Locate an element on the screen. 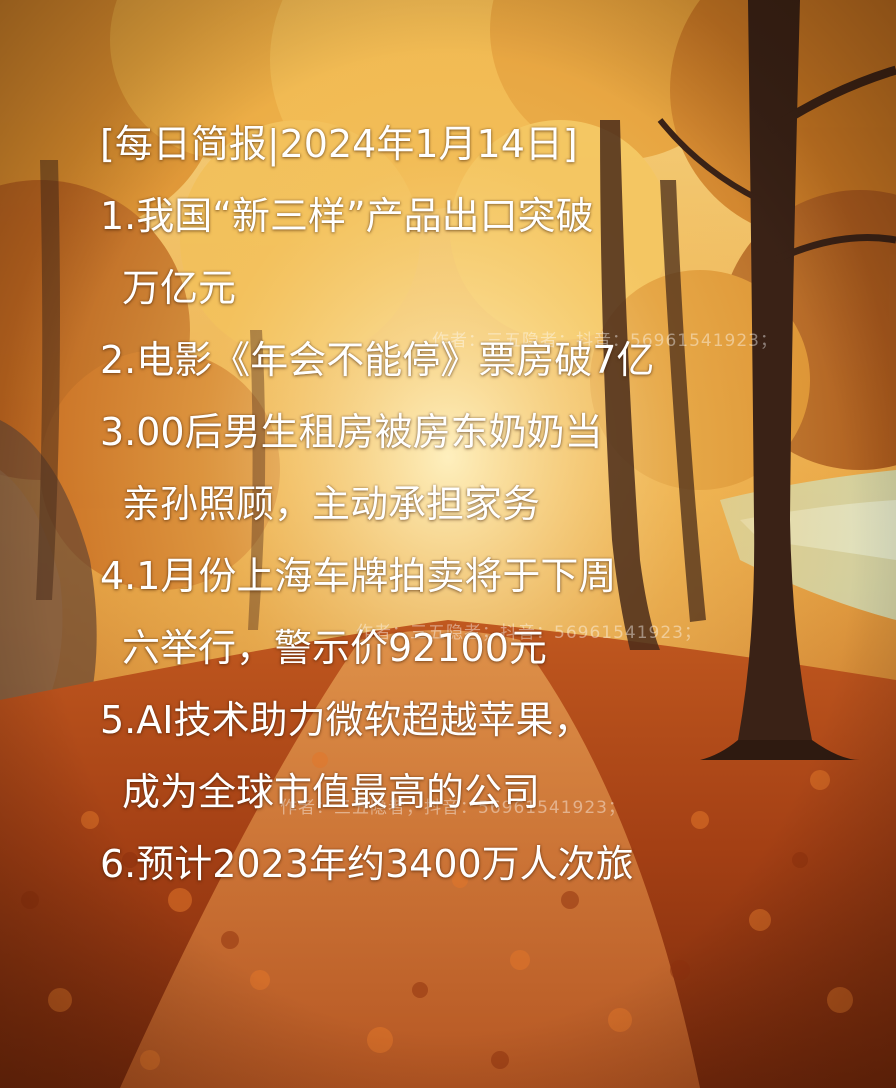 The height and width of the screenshot is (1088, 896). news-item: 4.1月份上海车牌拍卖将于下周 六举行，警示价92100元 is located at coordinates (480, 612).